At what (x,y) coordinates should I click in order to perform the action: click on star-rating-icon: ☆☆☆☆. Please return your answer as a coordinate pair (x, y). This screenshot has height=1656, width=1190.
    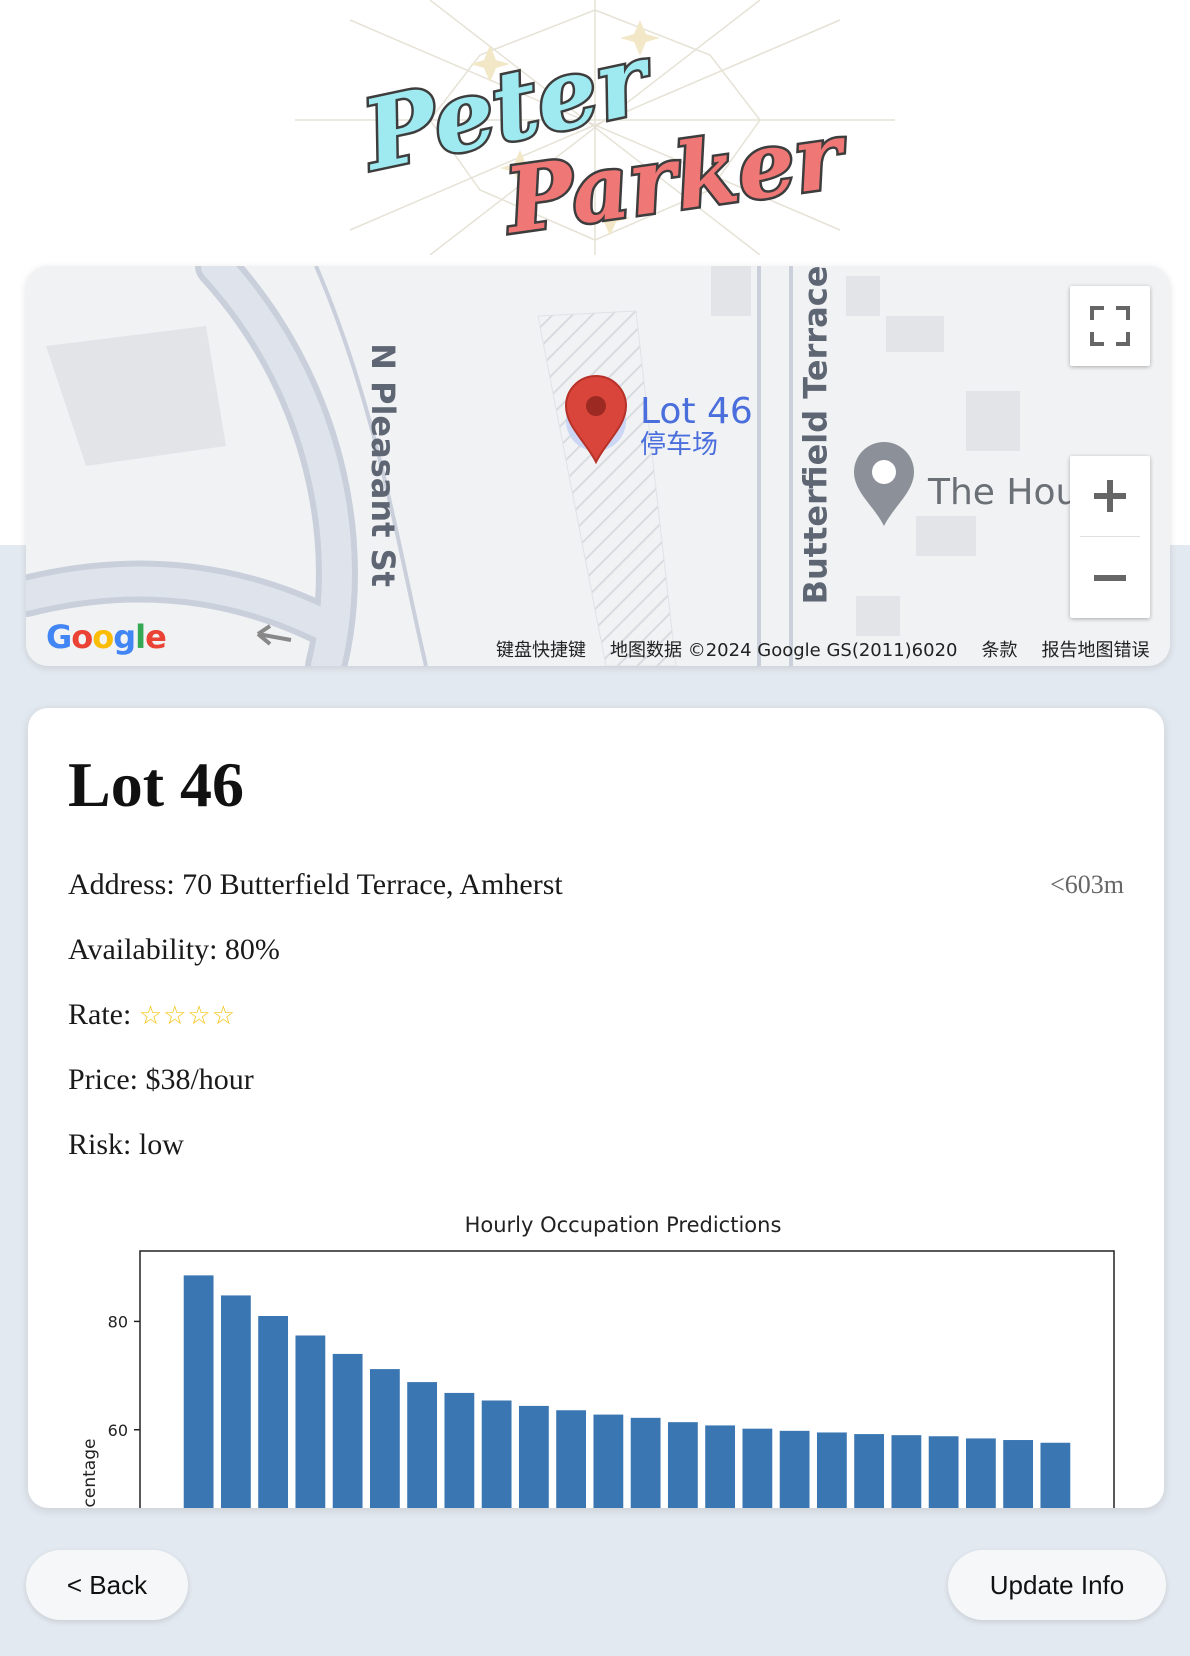
    Looking at the image, I should click on (187, 1016).